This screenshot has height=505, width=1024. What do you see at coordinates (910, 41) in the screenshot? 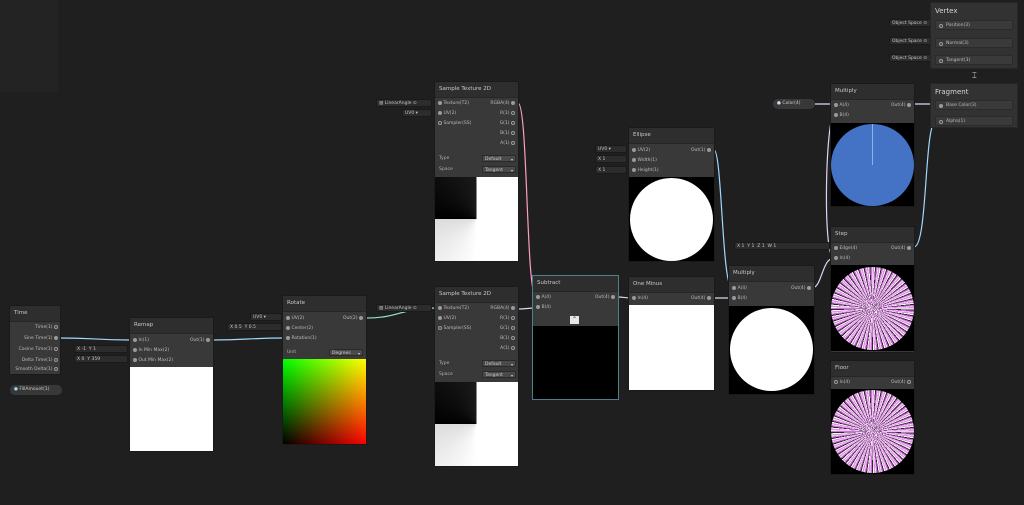
I see `vertex-normal-source: Object Space ⊙` at bounding box center [910, 41].